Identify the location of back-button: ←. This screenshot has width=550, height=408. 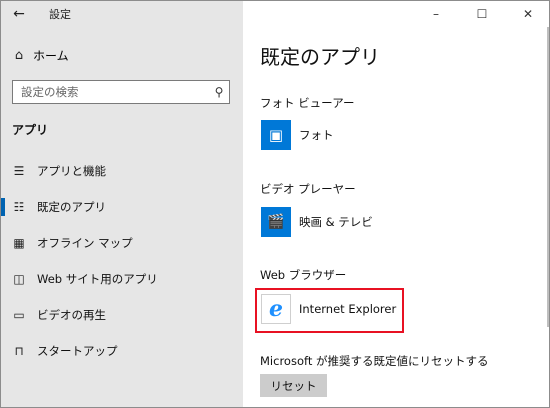
(19, 14).